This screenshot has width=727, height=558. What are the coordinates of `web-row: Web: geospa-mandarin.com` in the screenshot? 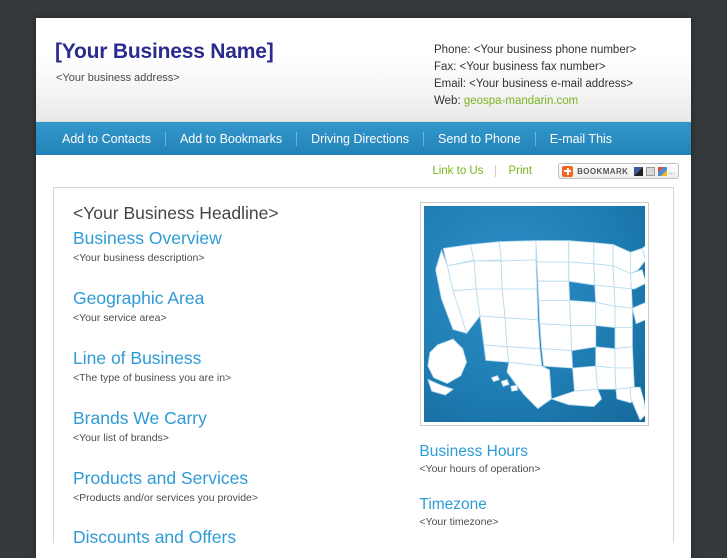 It's located at (535, 101).